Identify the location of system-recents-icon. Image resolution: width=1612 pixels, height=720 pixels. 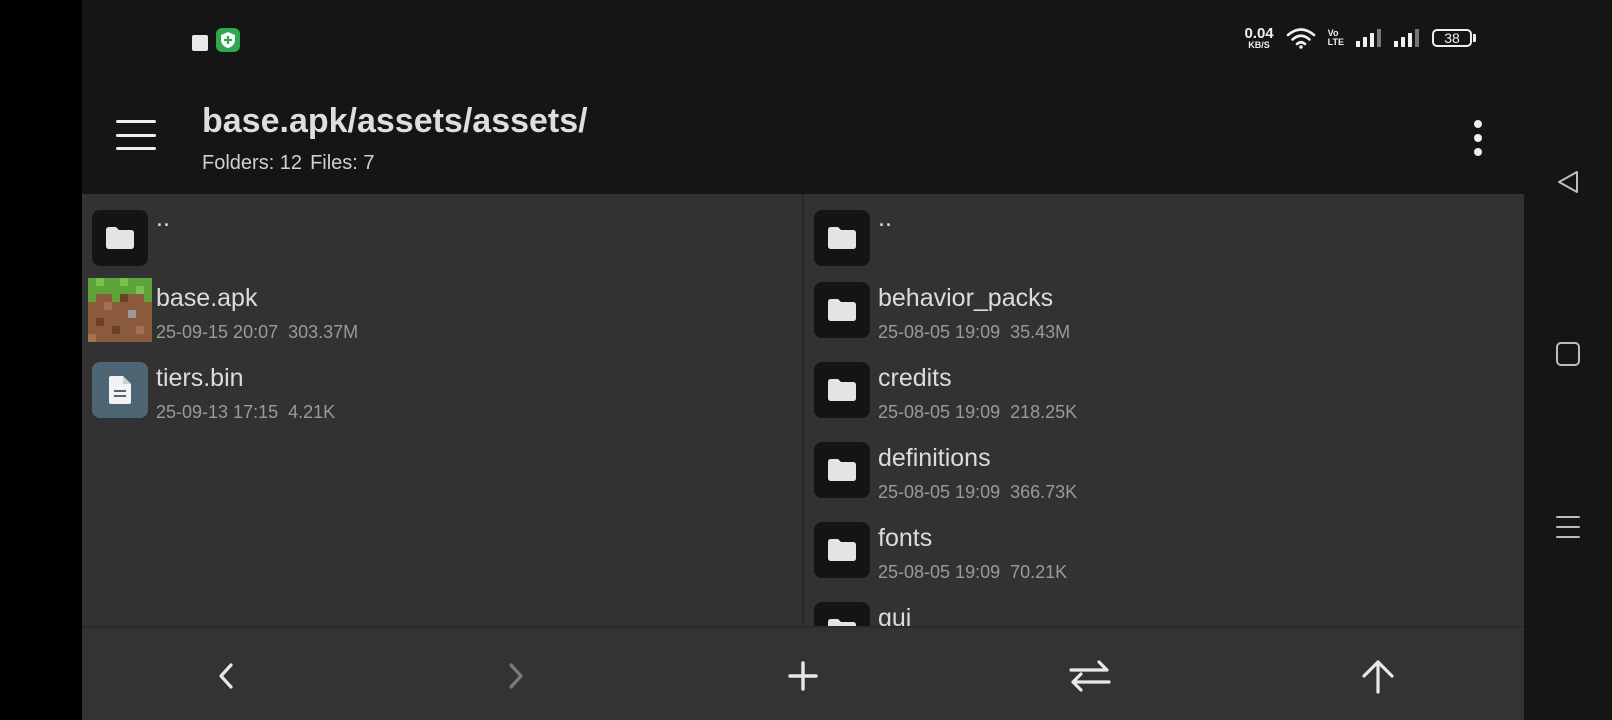
(1568, 527).